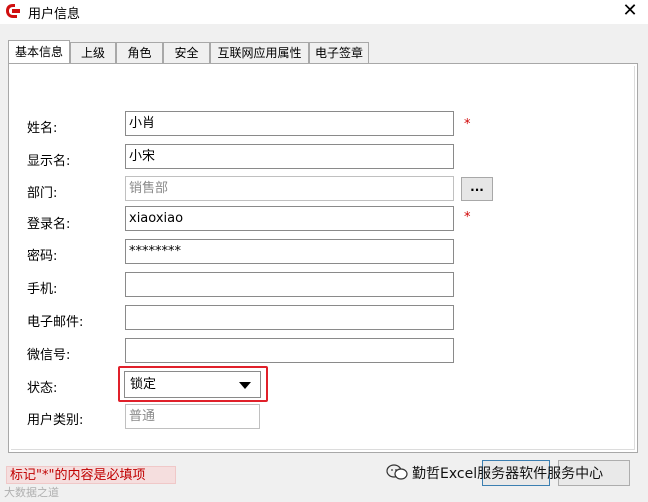 The height and width of the screenshot is (502, 648). What do you see at coordinates (143, 384) in the screenshot?
I see `status-select-value: 锁定` at bounding box center [143, 384].